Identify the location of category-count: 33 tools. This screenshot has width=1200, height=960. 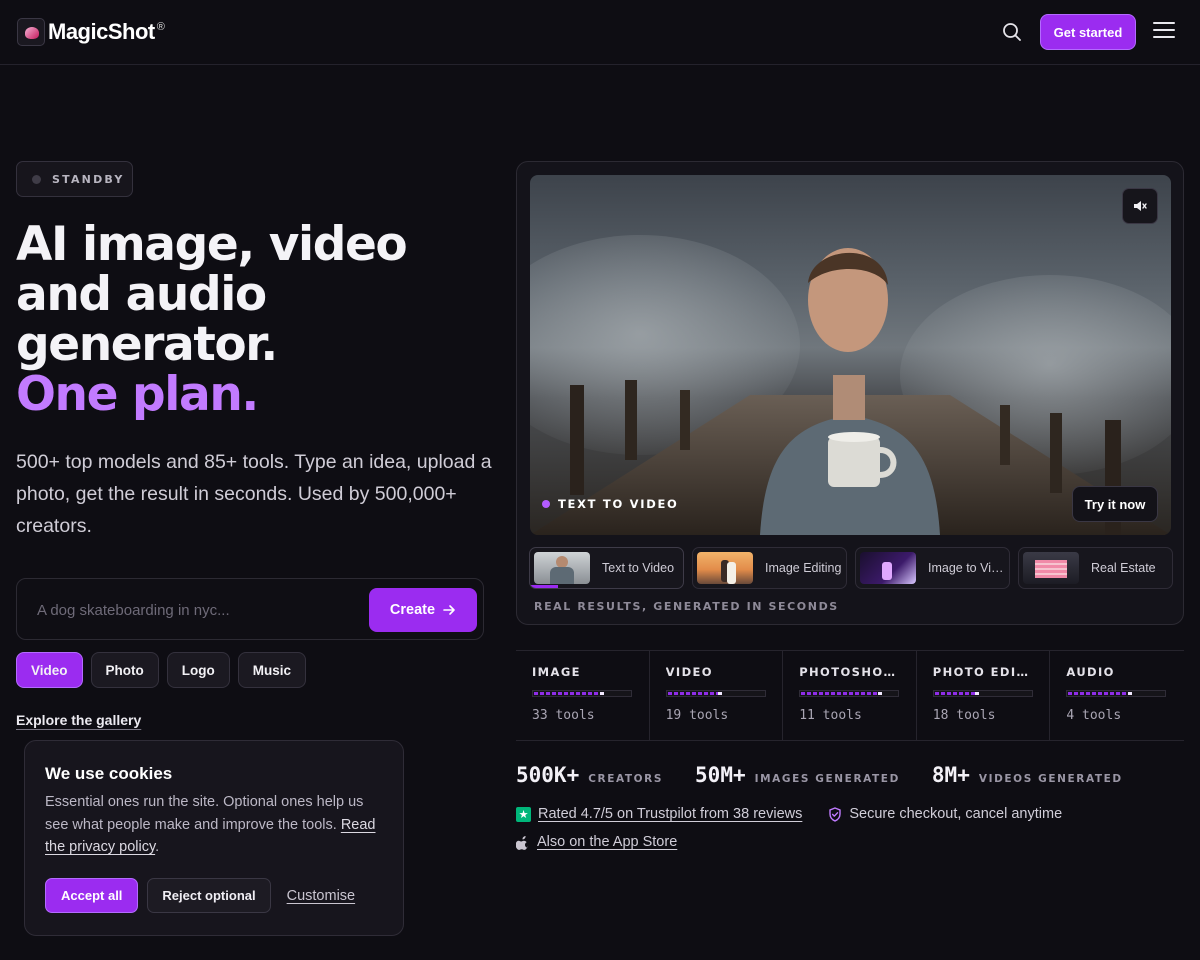
(563, 715).